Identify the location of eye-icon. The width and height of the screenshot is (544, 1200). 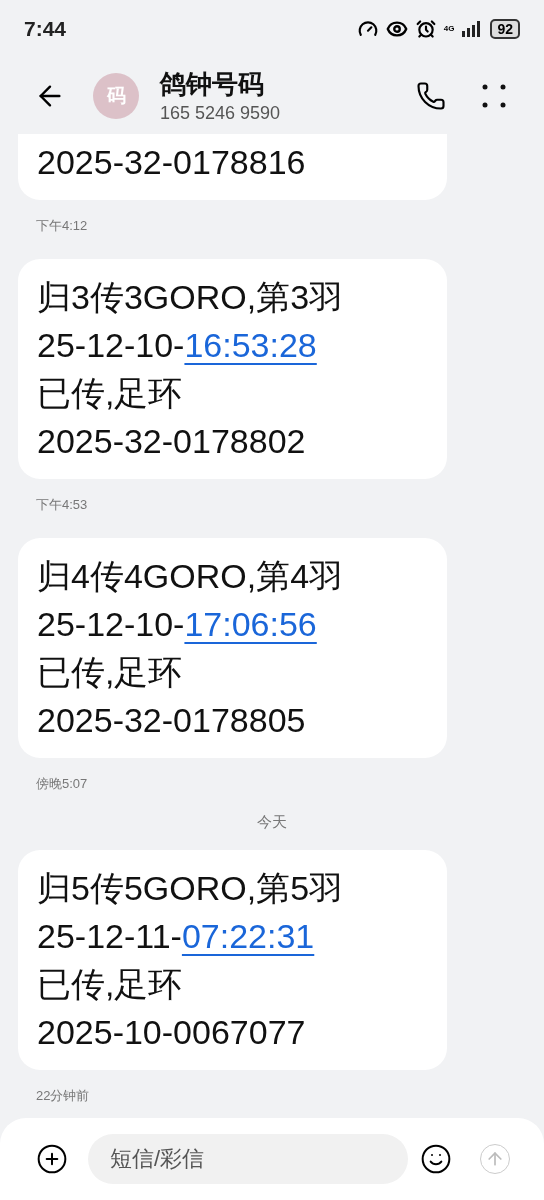
(396, 29).